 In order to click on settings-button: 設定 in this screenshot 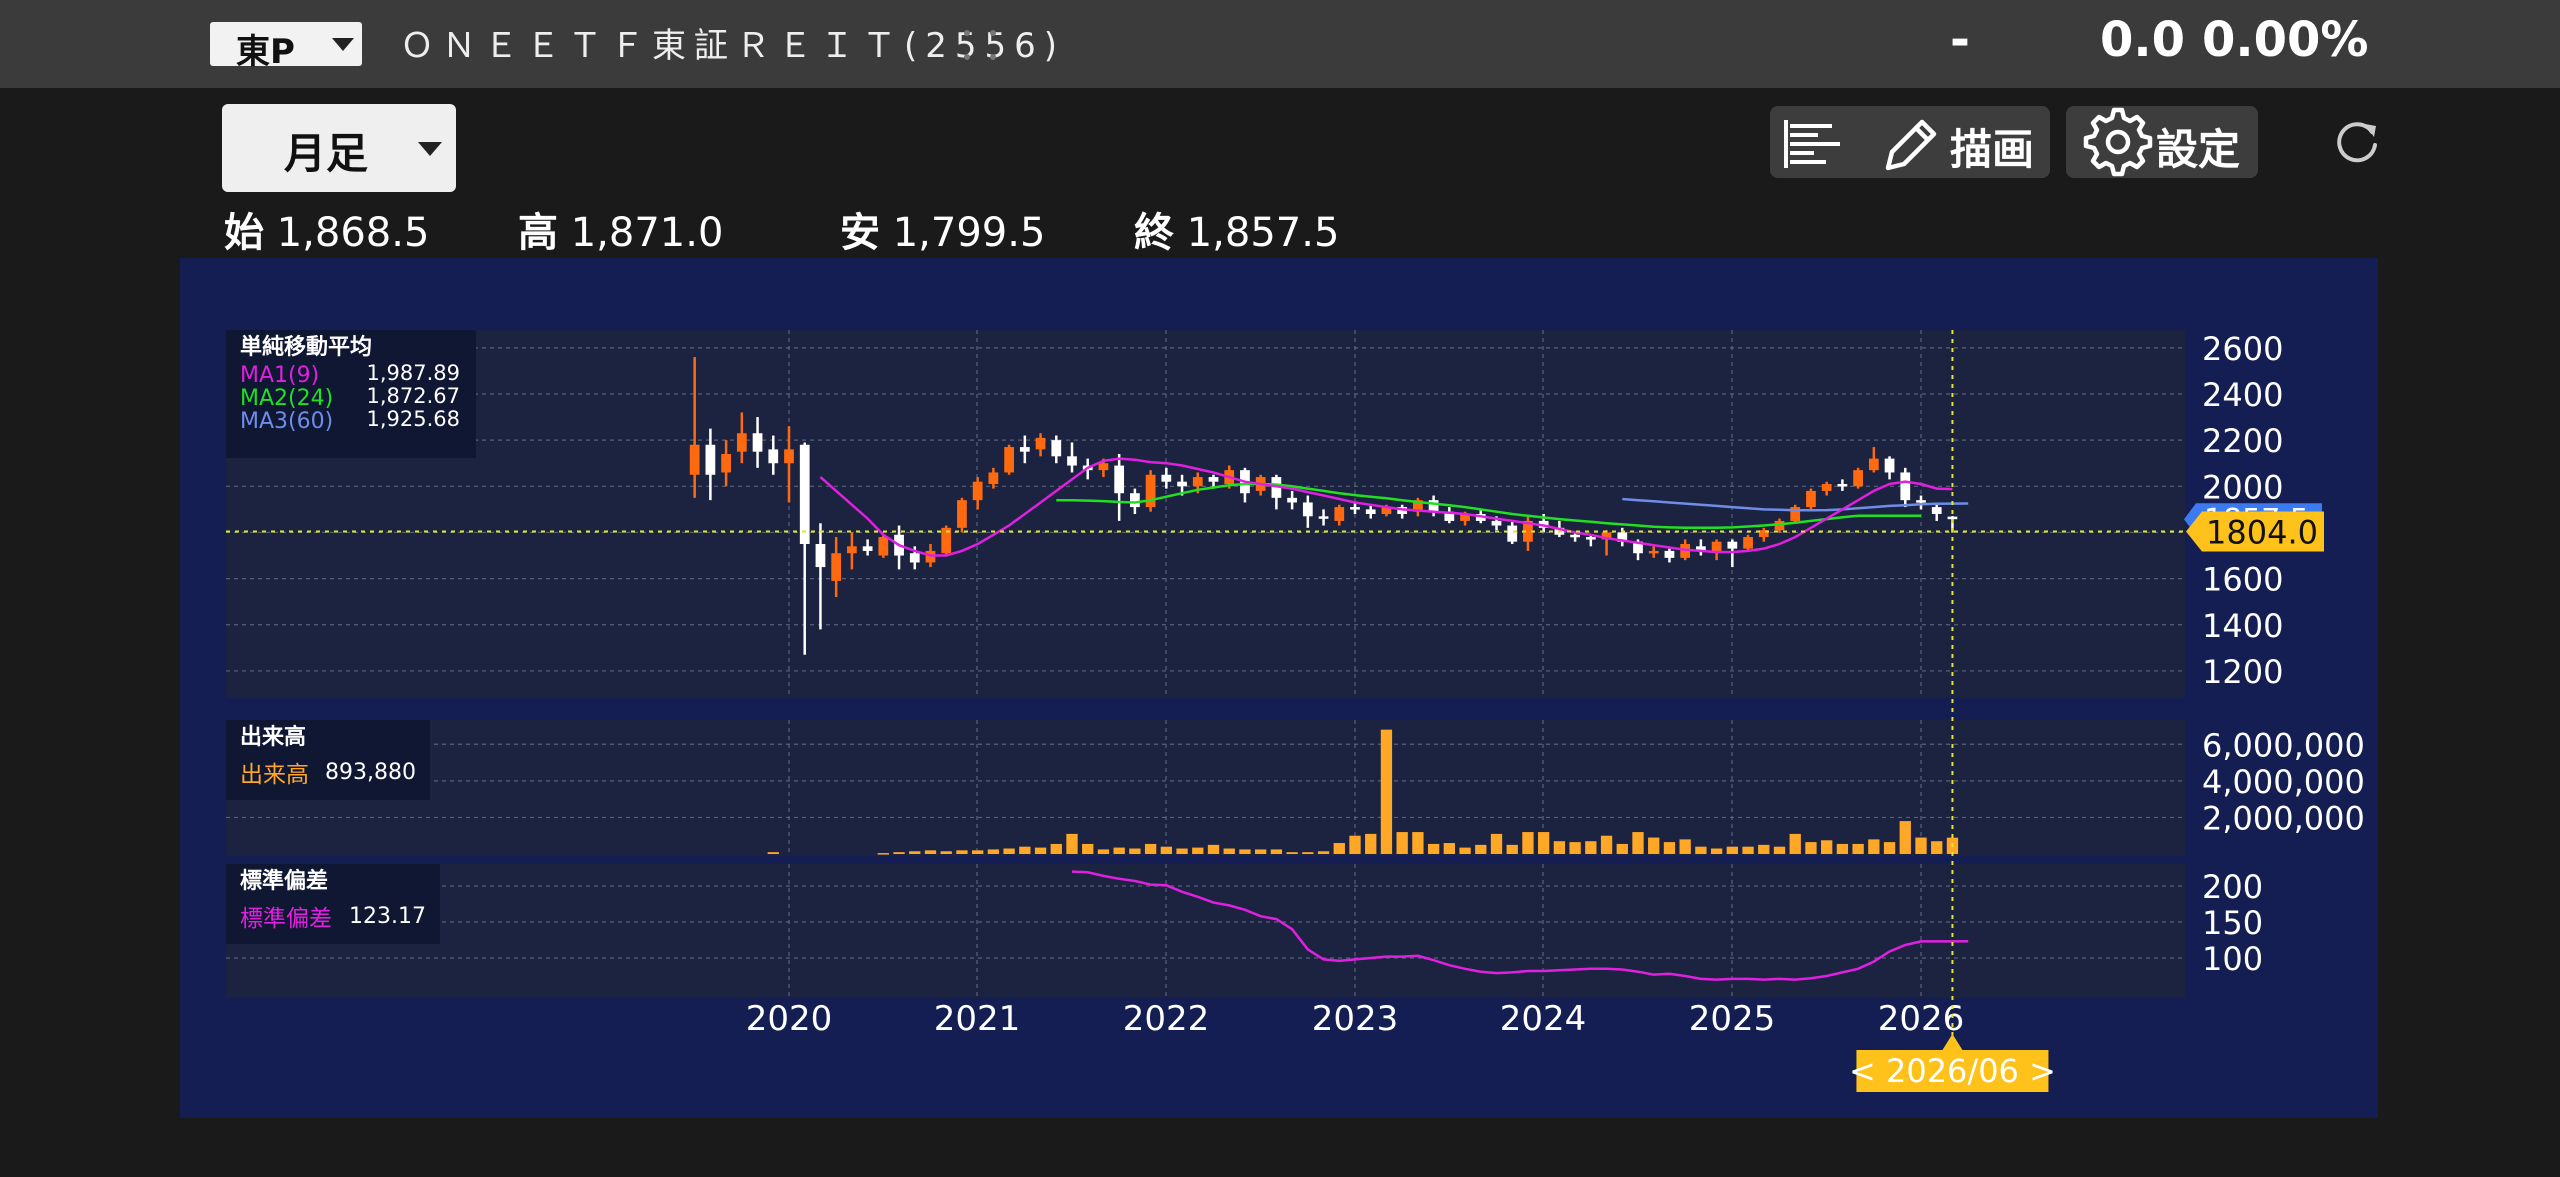, I will do `click(2162, 142)`.